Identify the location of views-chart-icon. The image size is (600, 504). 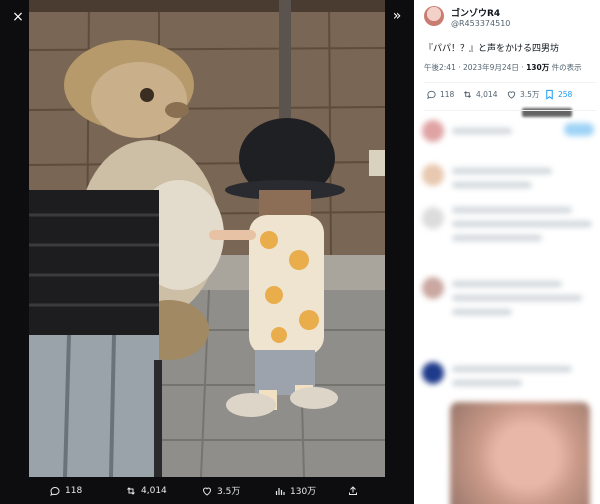
(280, 491).